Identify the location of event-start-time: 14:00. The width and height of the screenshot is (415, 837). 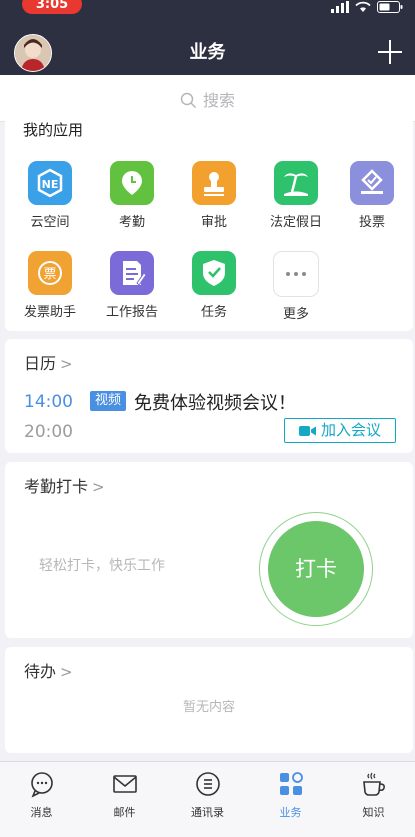
(48, 402).